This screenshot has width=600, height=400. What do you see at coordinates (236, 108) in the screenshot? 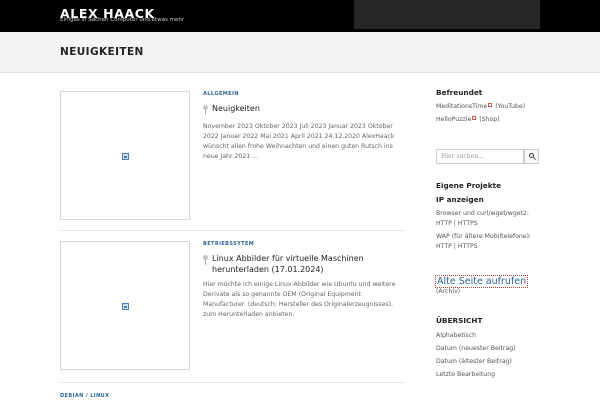
I see `post-title: Neuigkeiten` at bounding box center [236, 108].